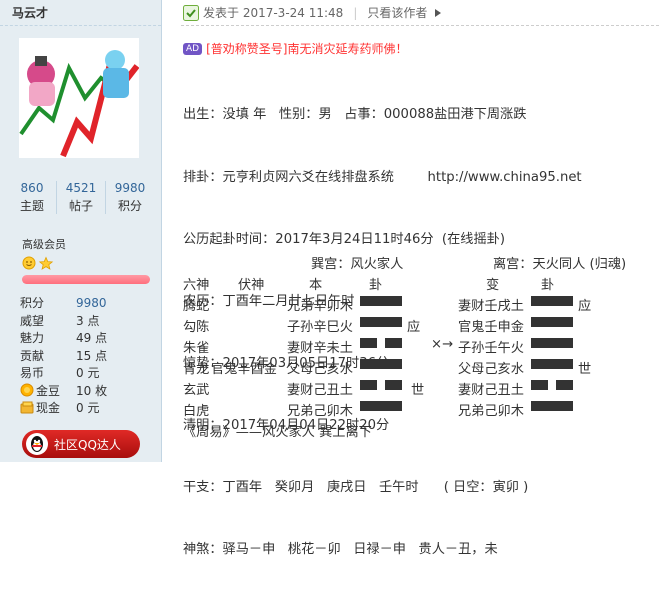 Image resolution: width=667 pixels, height=602 pixels. Describe the element at coordinates (63, 373) in the screenshot. I see `profile-row: 易币 0 元` at that location.